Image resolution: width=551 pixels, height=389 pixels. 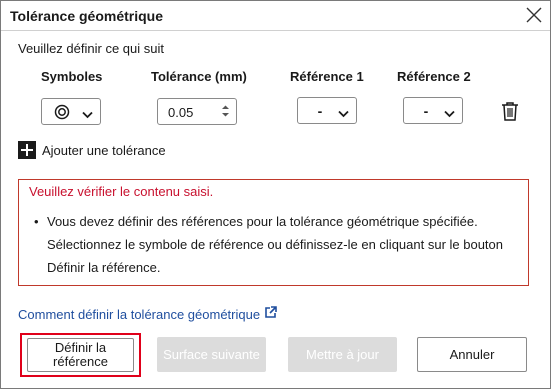 What do you see at coordinates (327, 76) in the screenshot?
I see `column-header-reference-1: Référence 1` at bounding box center [327, 76].